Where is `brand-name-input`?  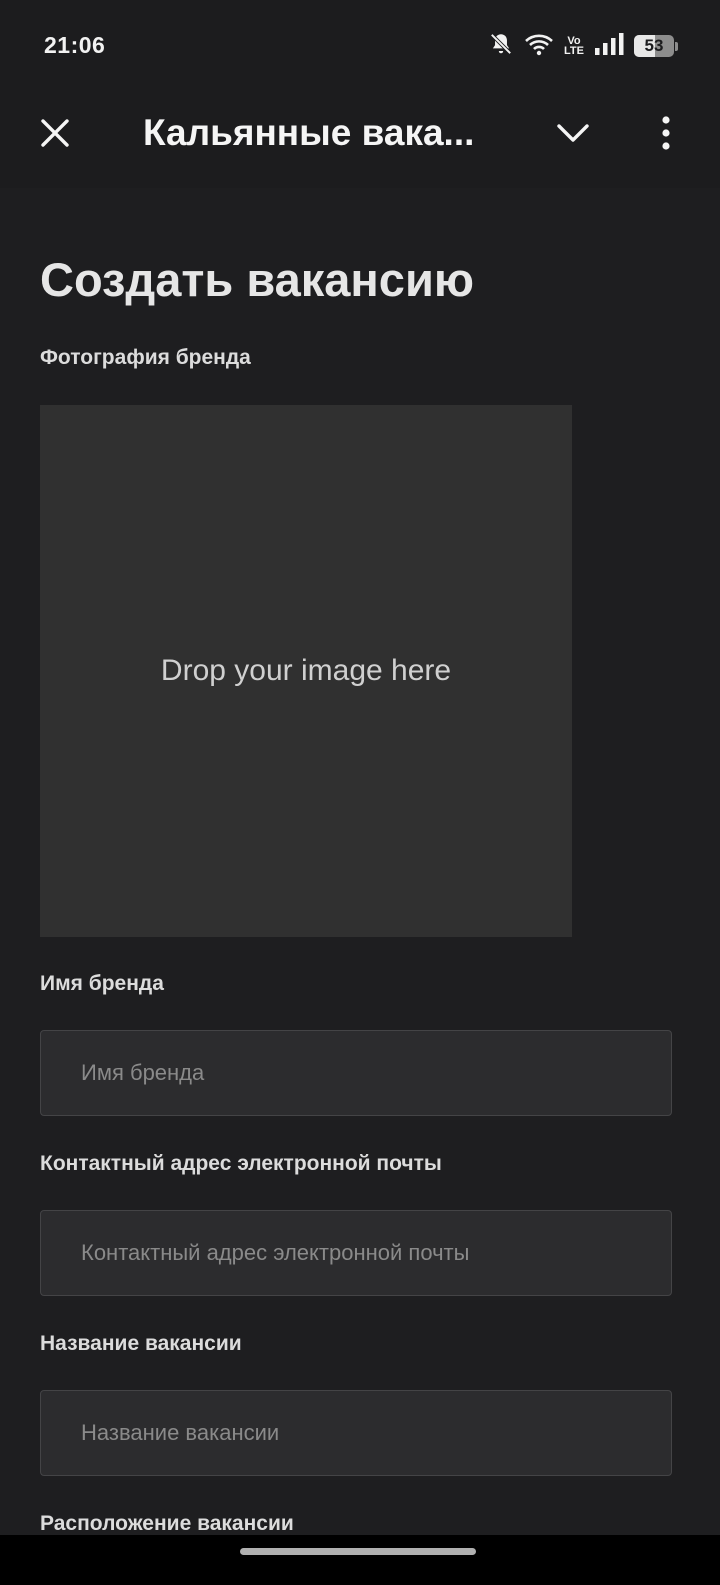
brand-name-input is located at coordinates (356, 1073).